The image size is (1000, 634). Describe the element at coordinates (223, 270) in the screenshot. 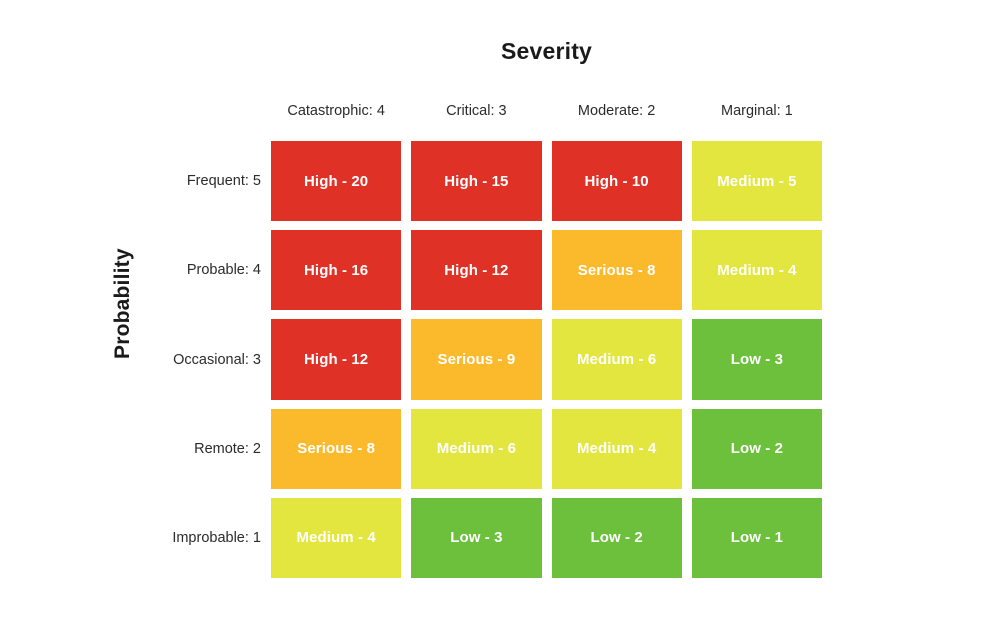

I see `row-header-probable: Probable: 4` at that location.